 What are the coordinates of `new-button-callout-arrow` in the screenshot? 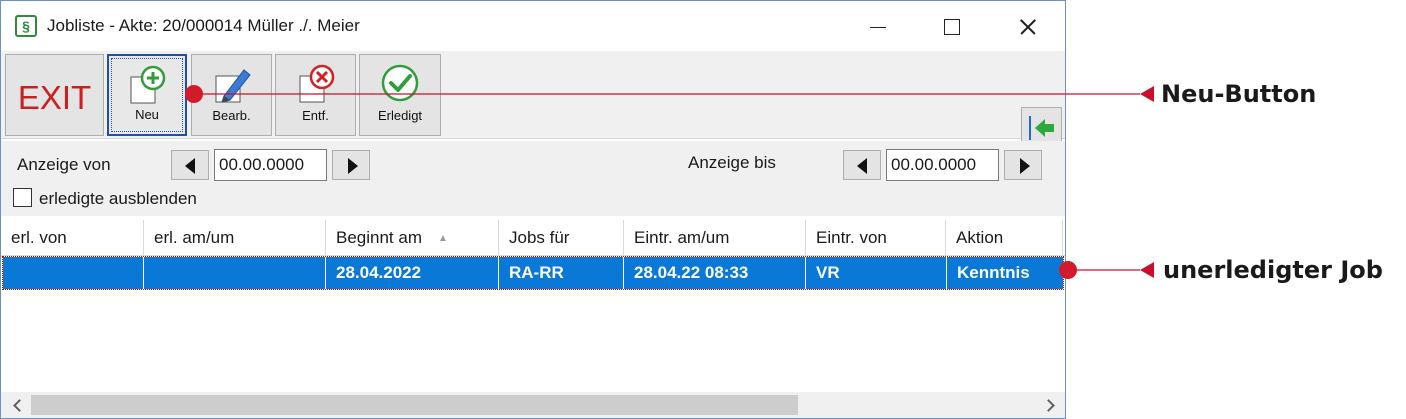 It's located at (1147, 94).